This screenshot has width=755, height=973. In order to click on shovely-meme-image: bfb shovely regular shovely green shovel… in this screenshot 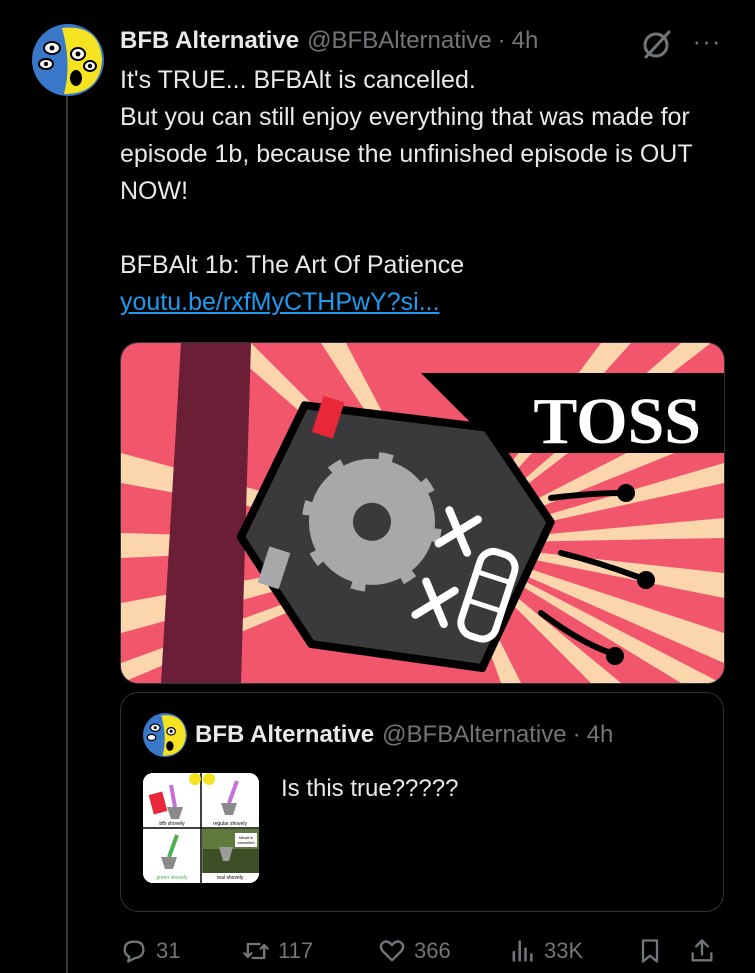, I will do `click(201, 828)`.